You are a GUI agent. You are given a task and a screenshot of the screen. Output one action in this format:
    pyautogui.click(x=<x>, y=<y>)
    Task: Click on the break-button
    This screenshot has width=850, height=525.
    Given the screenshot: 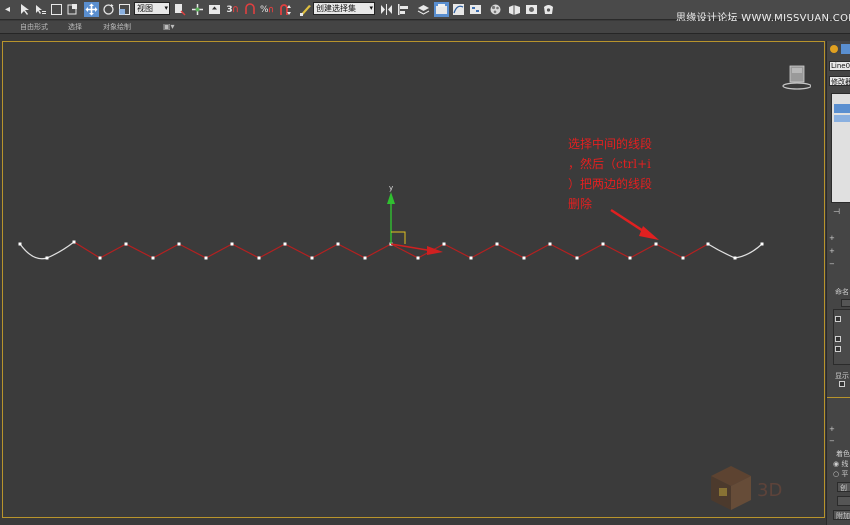 What is the action you would take?
    pyautogui.click(x=843, y=501)
    